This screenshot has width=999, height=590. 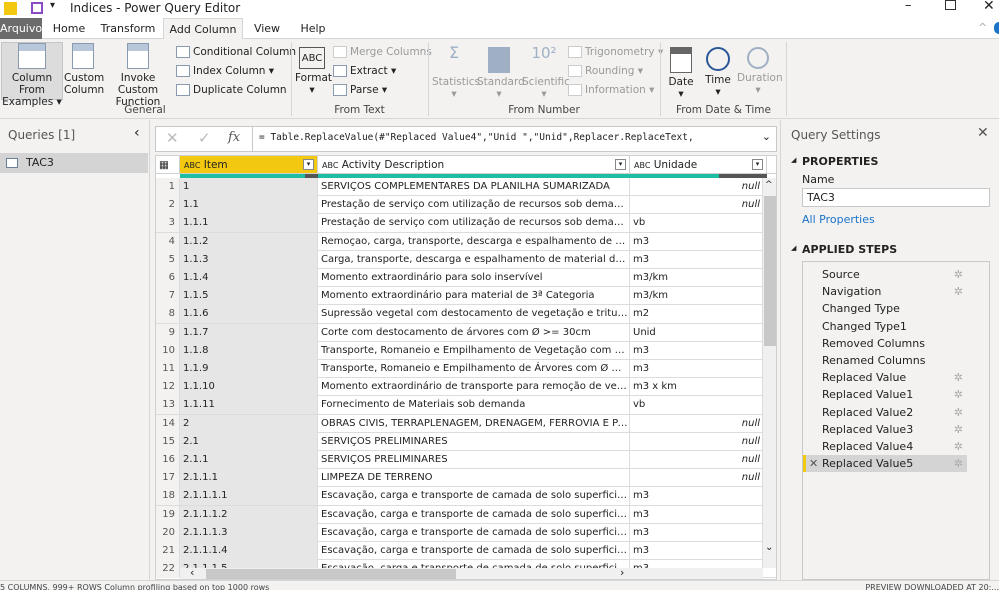 I want to click on help-icon, so click(x=996, y=28).